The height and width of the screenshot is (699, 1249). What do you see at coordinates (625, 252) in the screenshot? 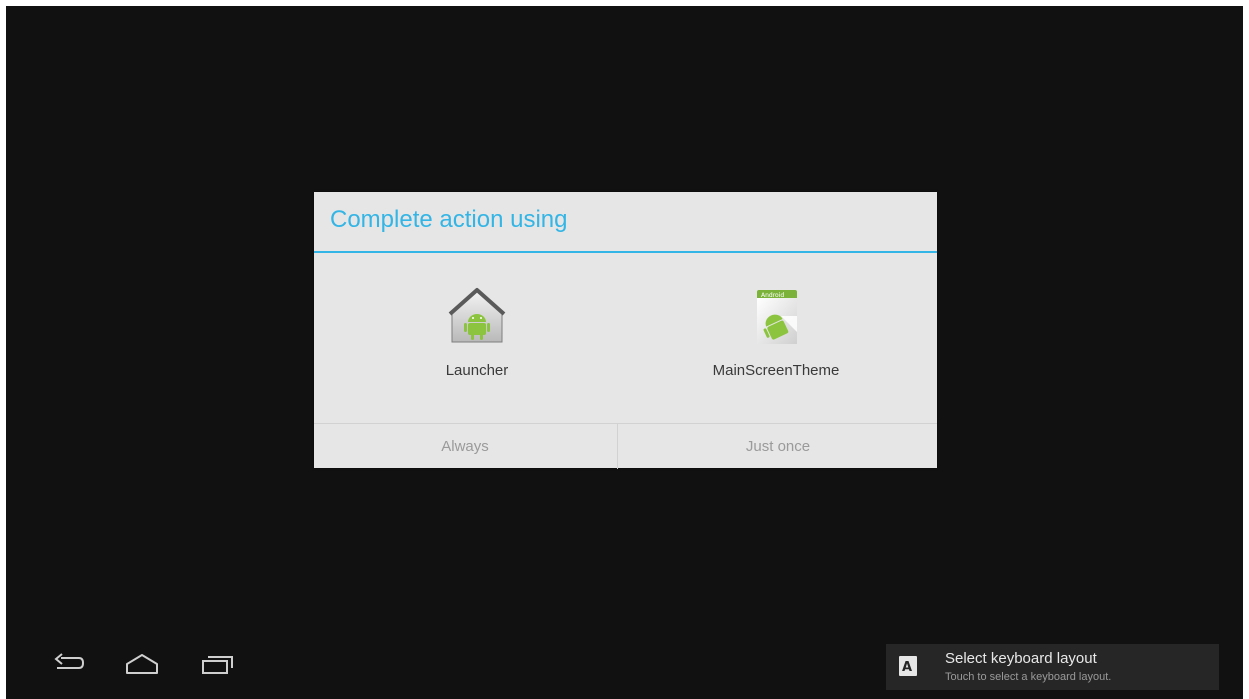
I see `title-divider` at bounding box center [625, 252].